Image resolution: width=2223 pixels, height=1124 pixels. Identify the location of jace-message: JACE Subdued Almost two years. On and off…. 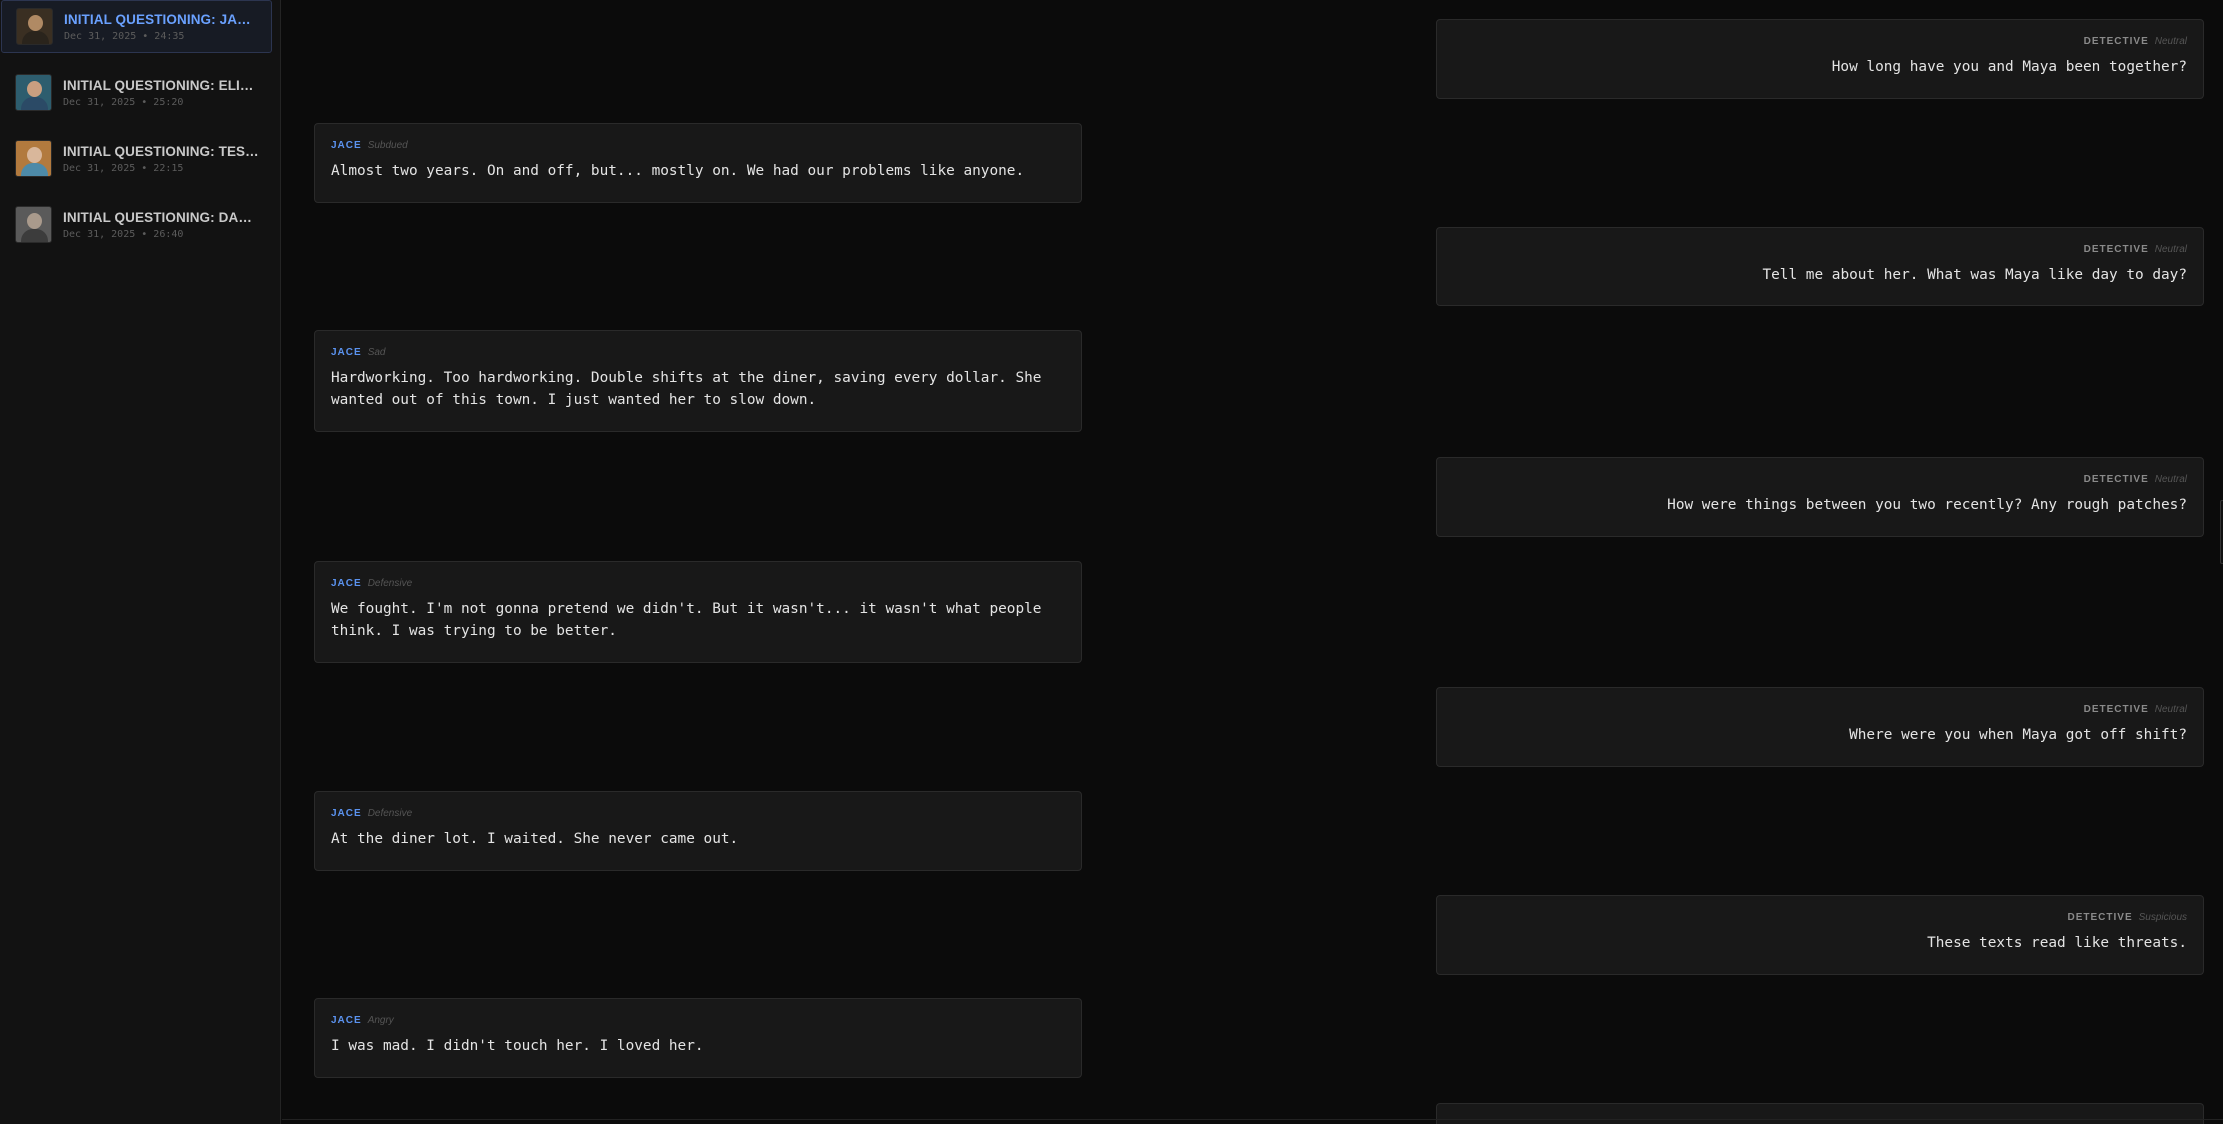
(698, 163).